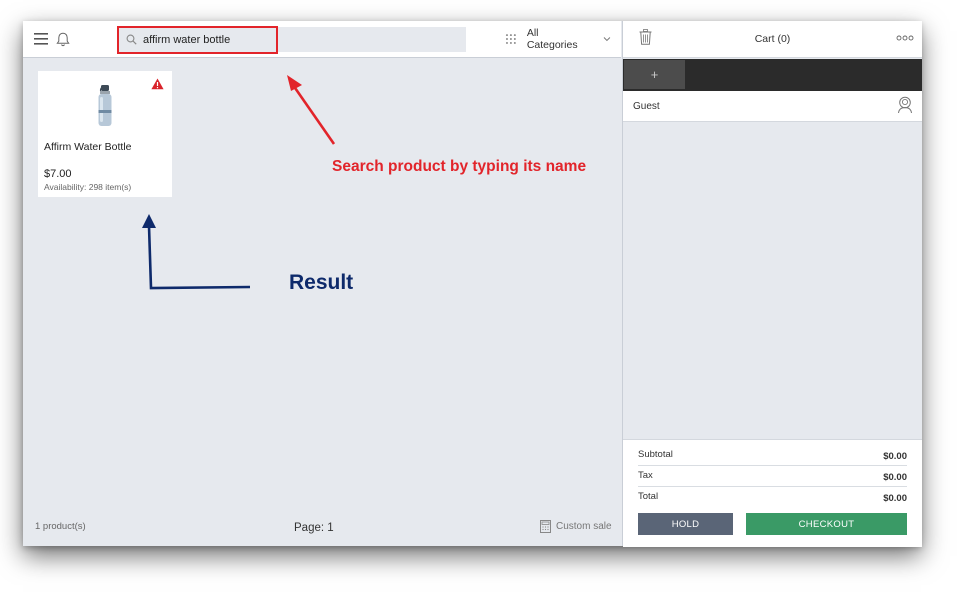  Describe the element at coordinates (58, 174) in the screenshot. I see `product-price: $7.00` at that location.